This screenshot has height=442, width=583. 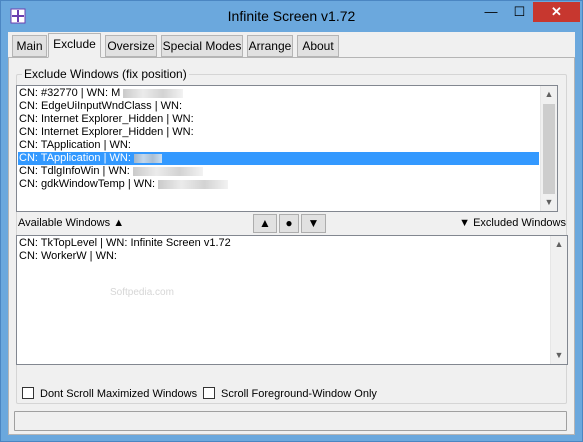 I want to click on available-list-scrollbar: ▲ ▼, so click(x=558, y=300).